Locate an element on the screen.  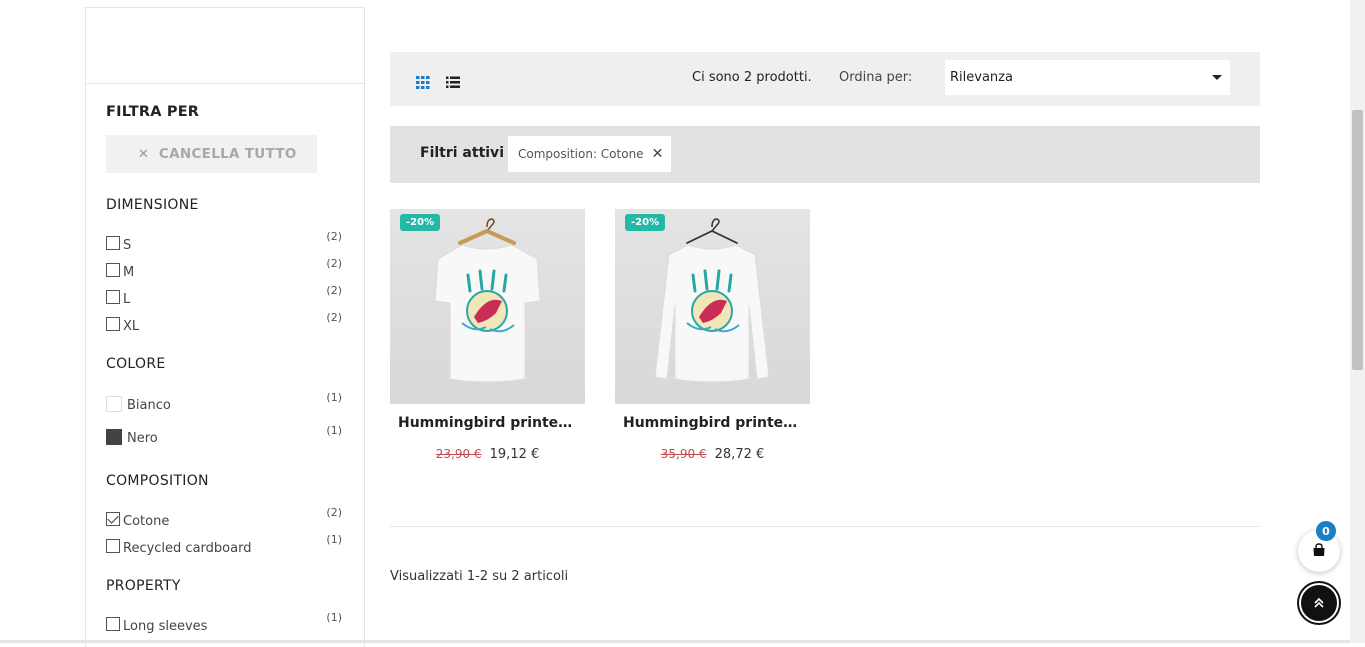
facet-title-colore: COLORE is located at coordinates (136, 364).